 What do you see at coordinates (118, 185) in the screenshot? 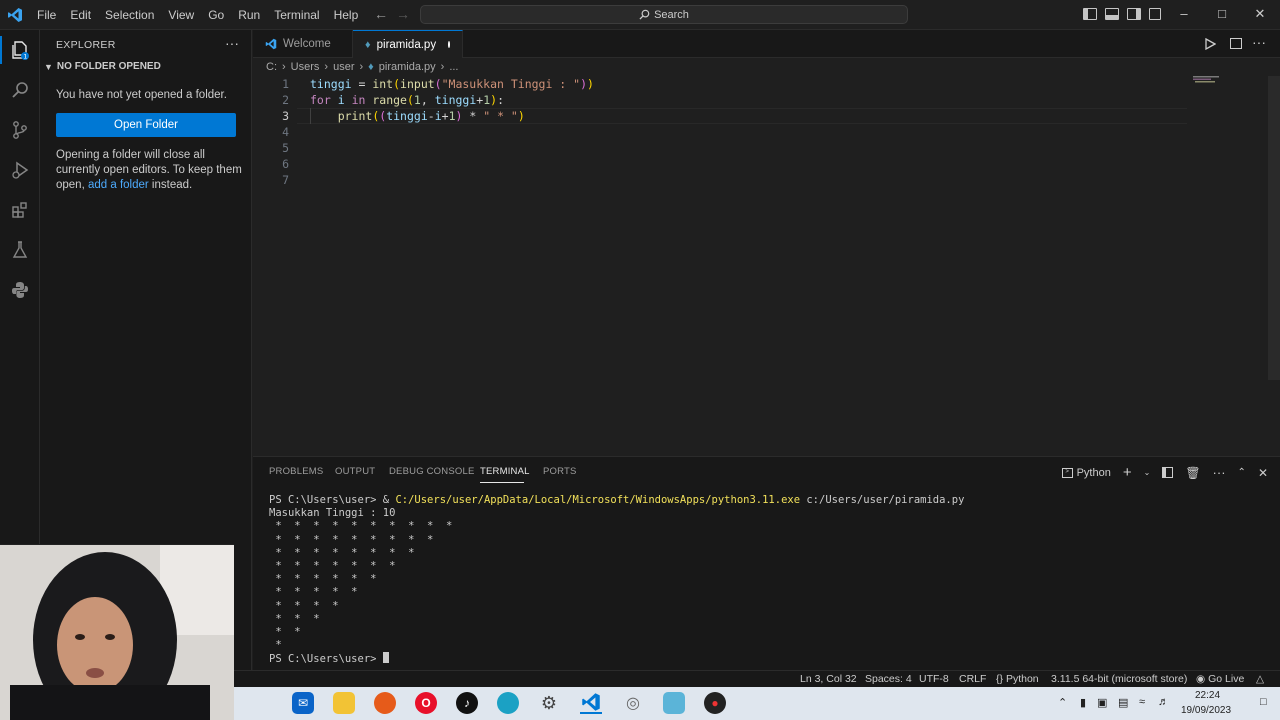
I see `add-folder-link: add a folder` at bounding box center [118, 185].